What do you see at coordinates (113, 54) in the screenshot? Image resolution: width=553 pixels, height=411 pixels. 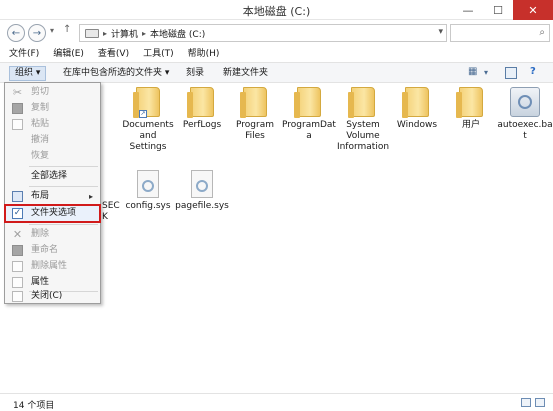 I see `menu-view: 查看(V)` at bounding box center [113, 54].